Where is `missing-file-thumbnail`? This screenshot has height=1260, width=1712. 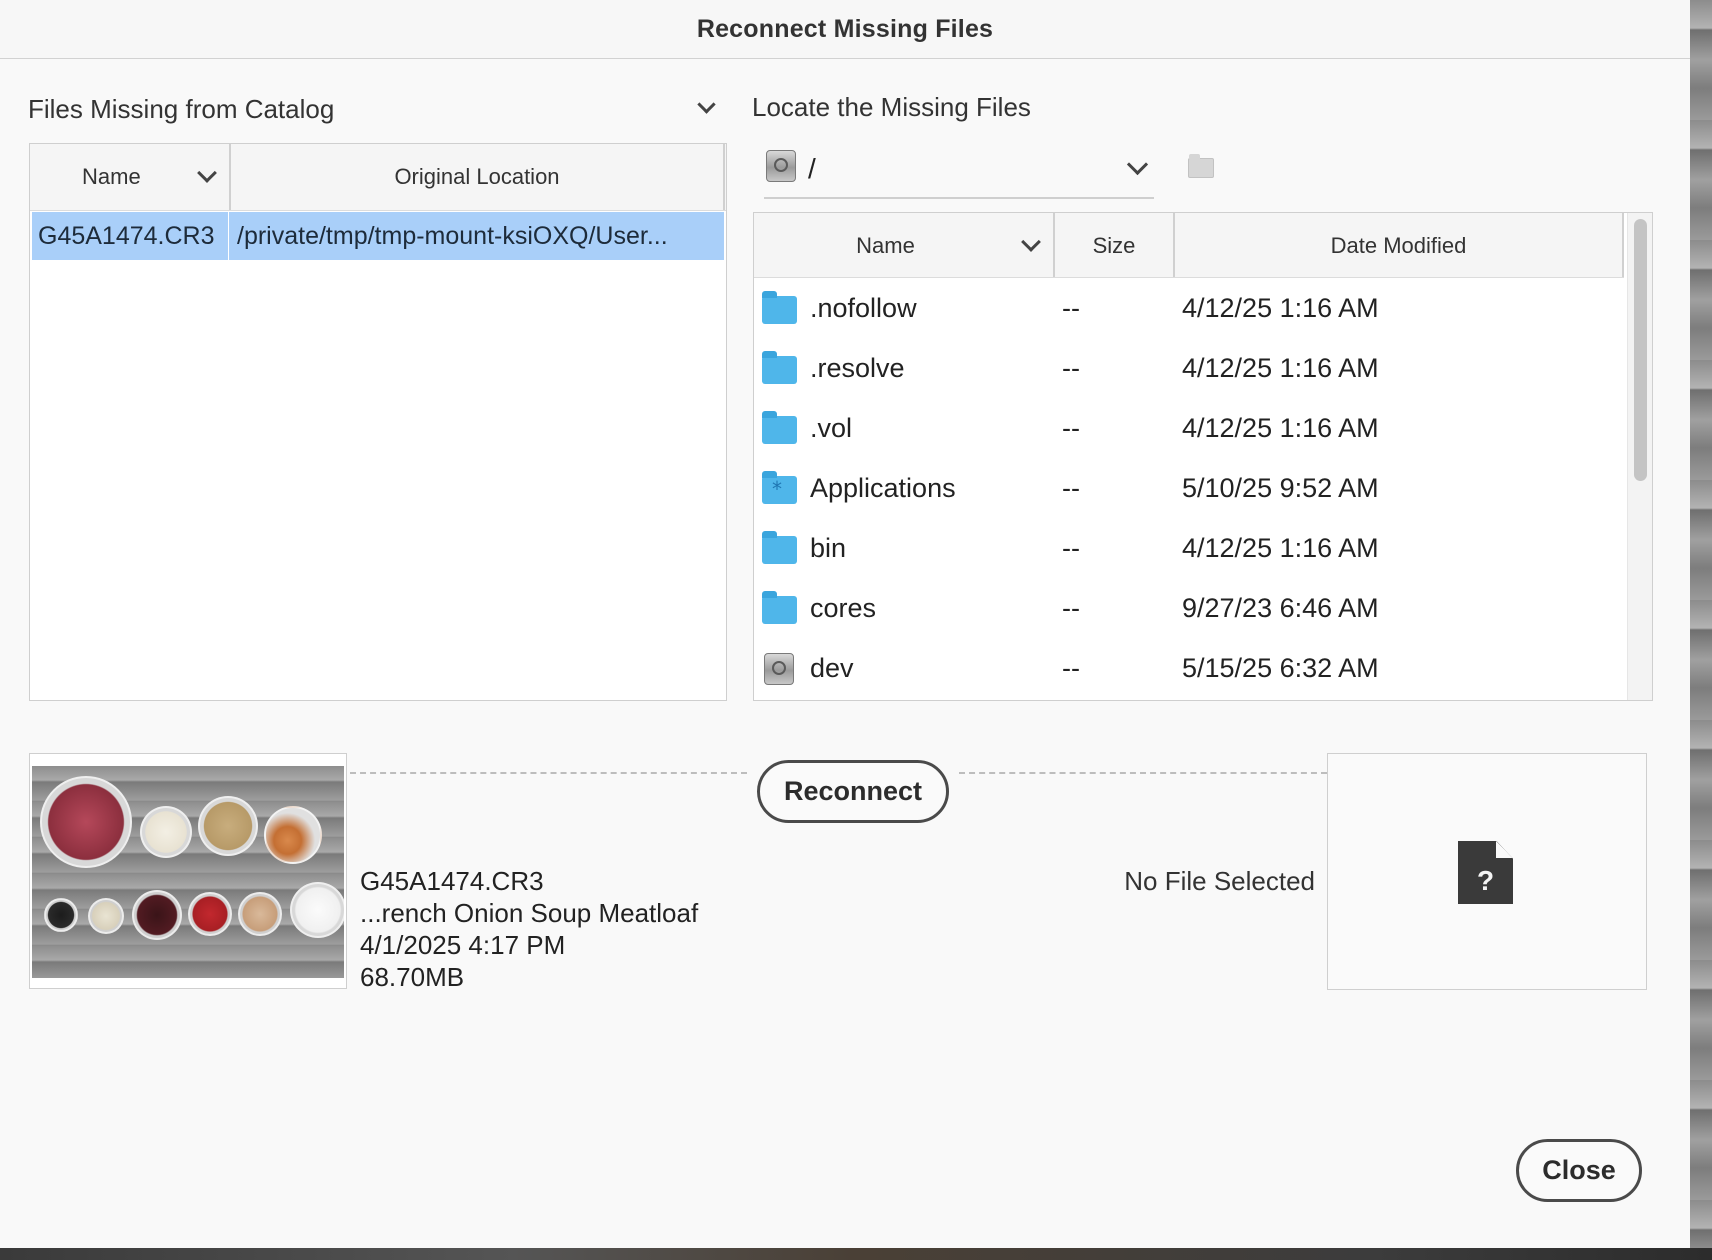
missing-file-thumbnail is located at coordinates (188, 872).